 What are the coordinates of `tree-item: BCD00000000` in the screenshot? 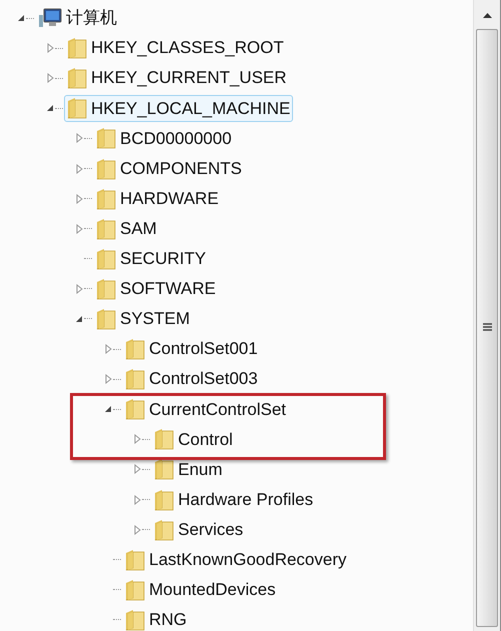 It's located at (164, 138).